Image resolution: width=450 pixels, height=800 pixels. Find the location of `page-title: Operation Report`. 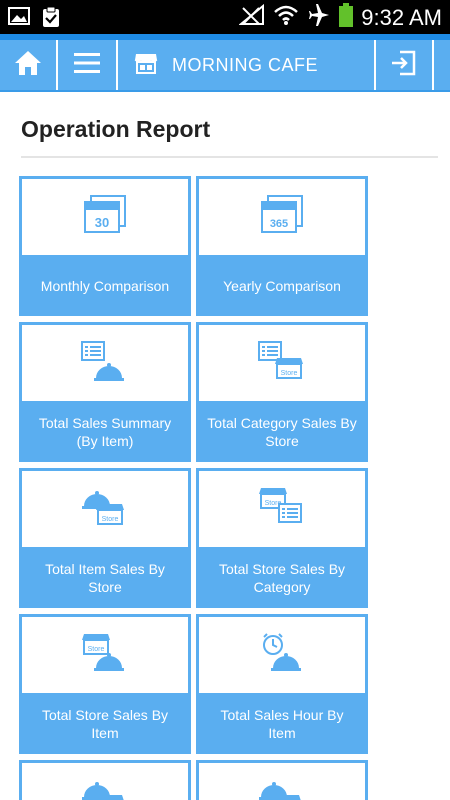

page-title: Operation Report is located at coordinates (116, 129).